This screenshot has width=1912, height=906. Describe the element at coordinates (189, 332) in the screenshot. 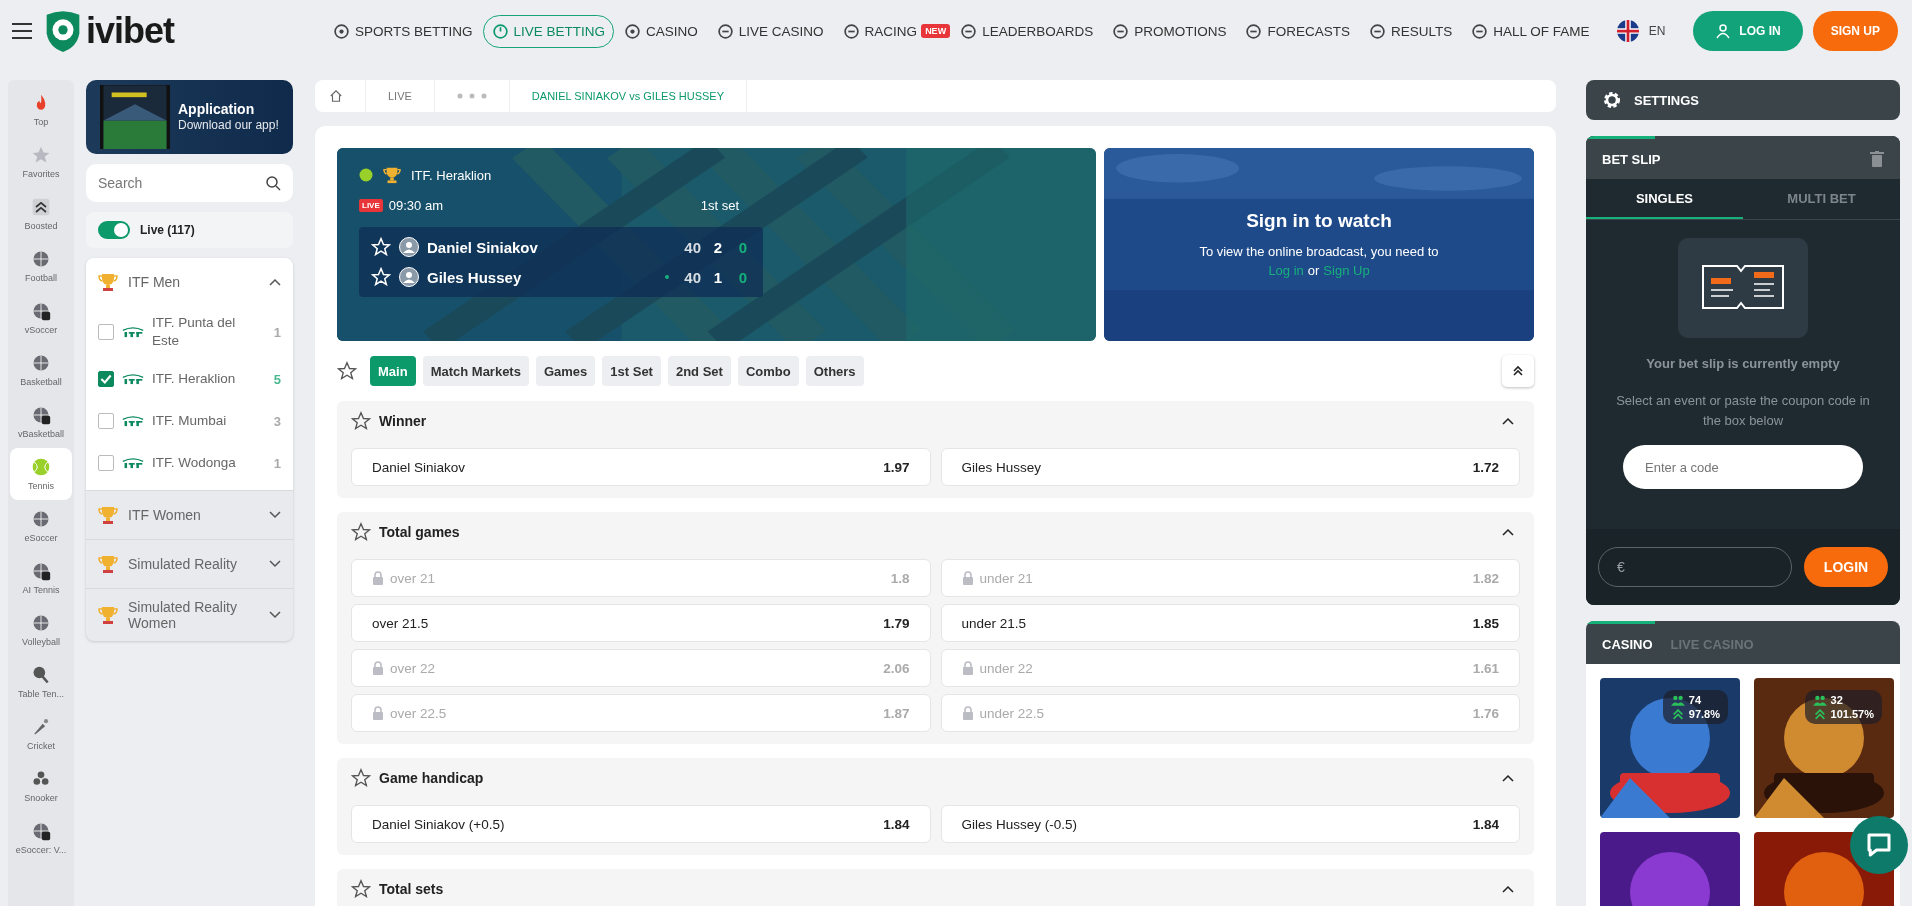

I see `tournament-item: ITF. Punta del Este 1` at that location.